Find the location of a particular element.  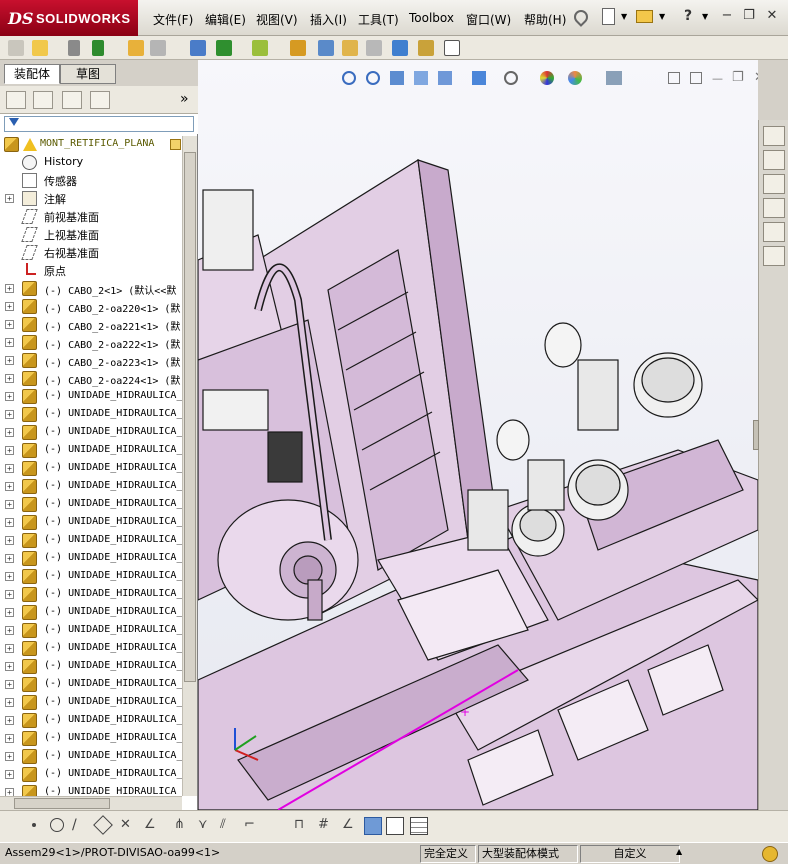

menu-tools: 工具(T) is located at coordinates (378, 19).